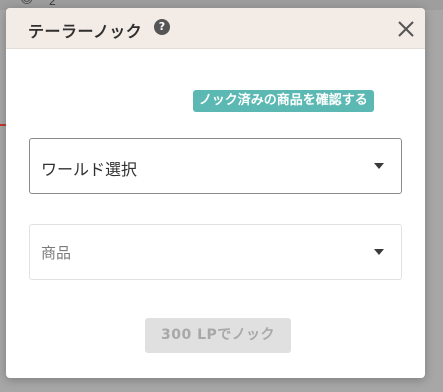 This screenshot has width=443, height=392. Describe the element at coordinates (56, 253) in the screenshot. I see `product-select-label: 商品` at that location.